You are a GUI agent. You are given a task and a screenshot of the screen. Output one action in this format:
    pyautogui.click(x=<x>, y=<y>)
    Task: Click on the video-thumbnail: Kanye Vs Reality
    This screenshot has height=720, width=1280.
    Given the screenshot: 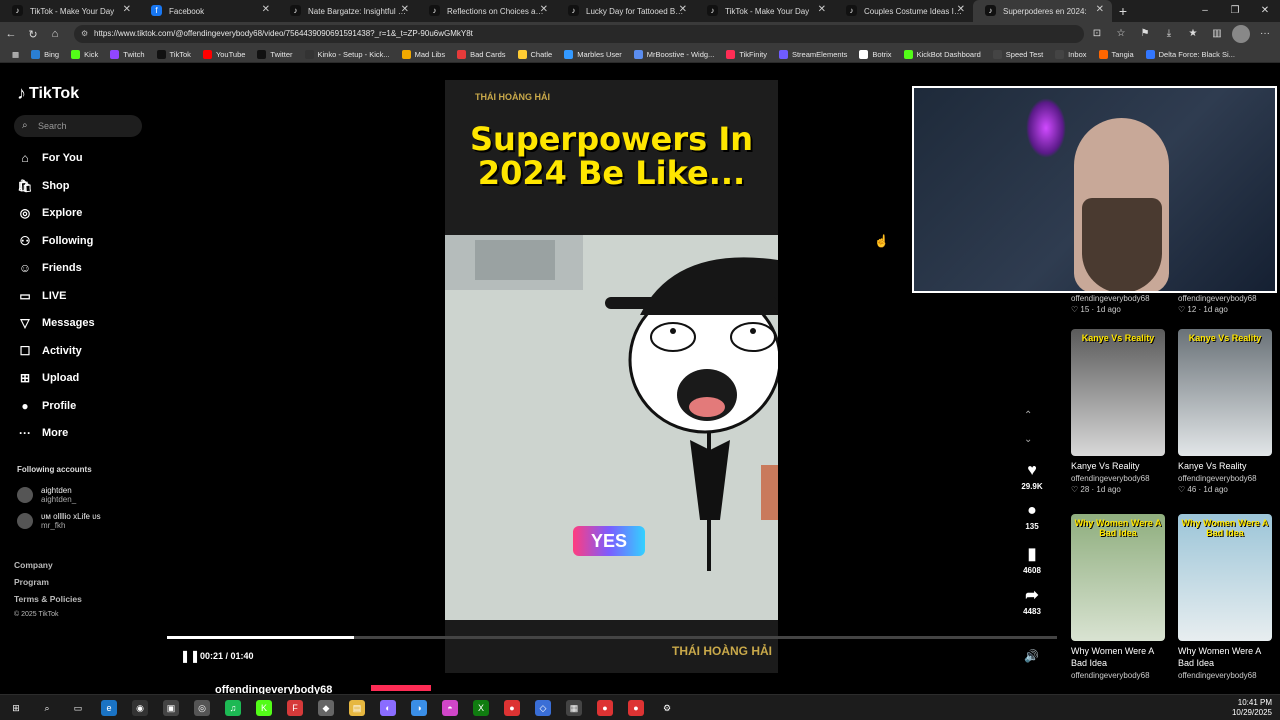 What is the action you would take?
    pyautogui.click(x=1118, y=392)
    